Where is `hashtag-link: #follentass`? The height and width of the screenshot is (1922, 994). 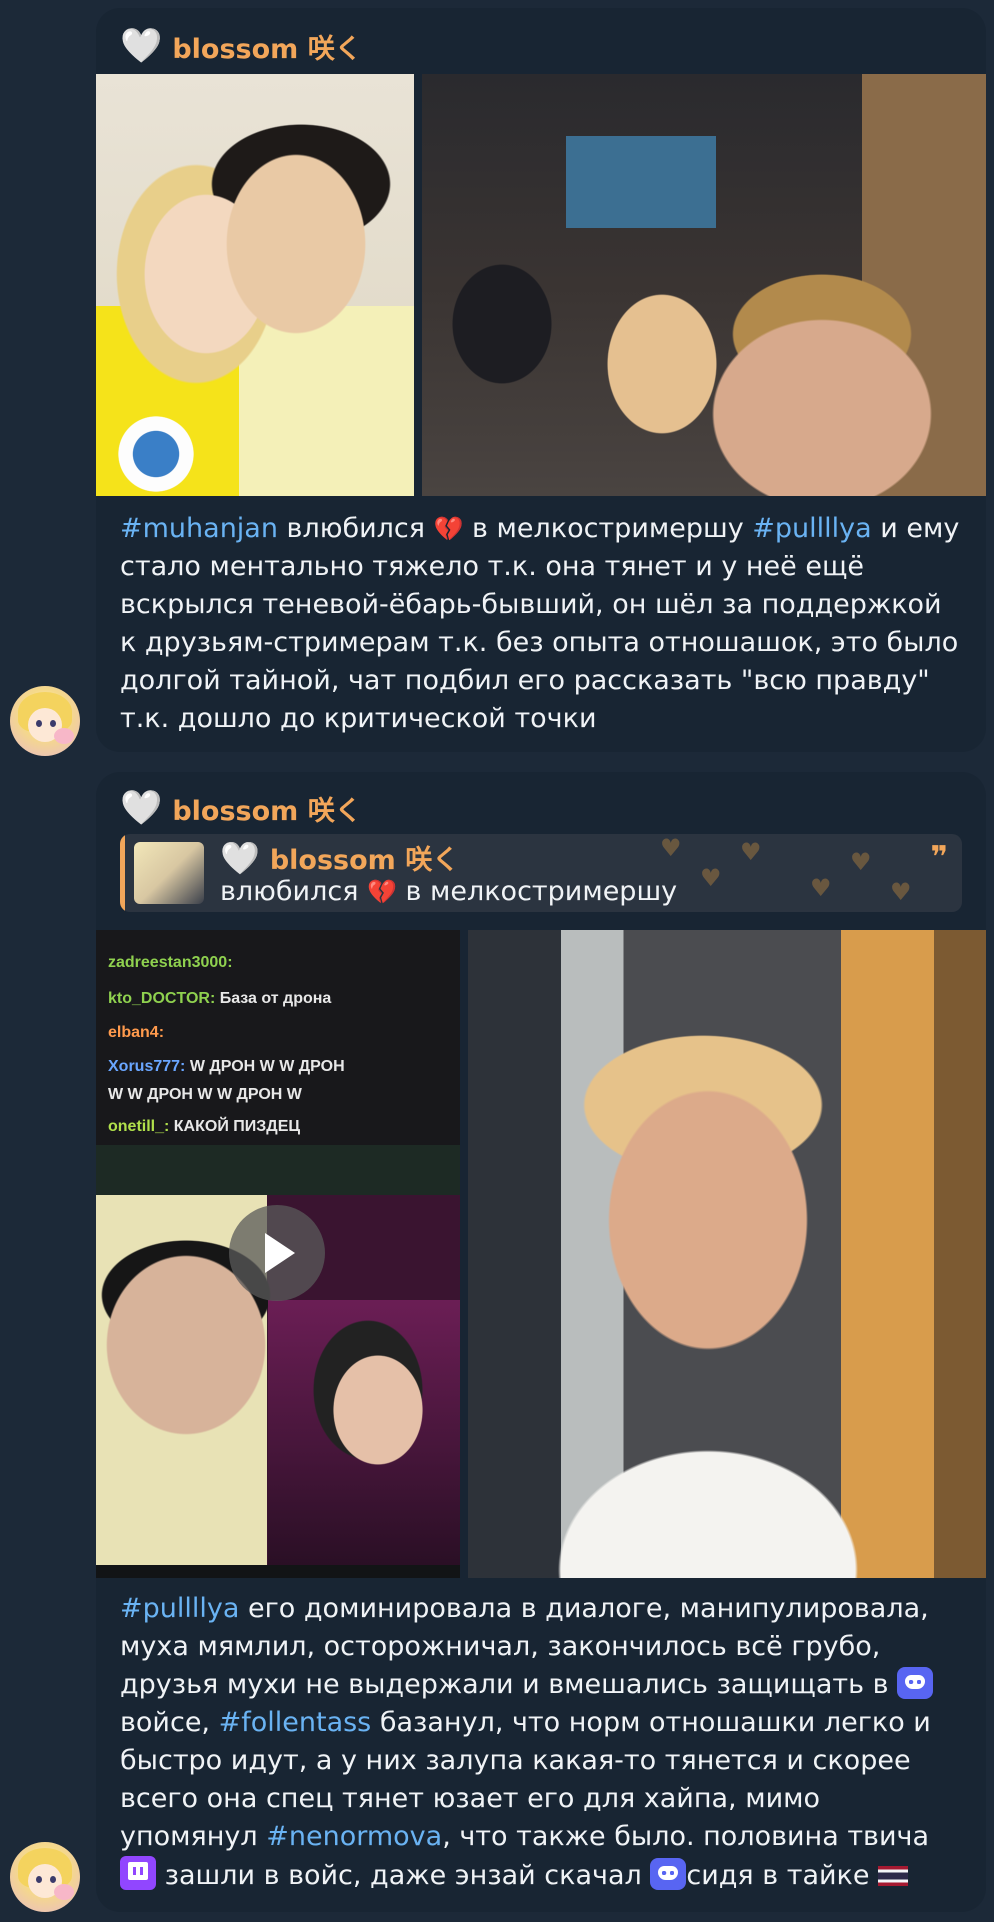
hashtag-link: #follentass is located at coordinates (295, 1722).